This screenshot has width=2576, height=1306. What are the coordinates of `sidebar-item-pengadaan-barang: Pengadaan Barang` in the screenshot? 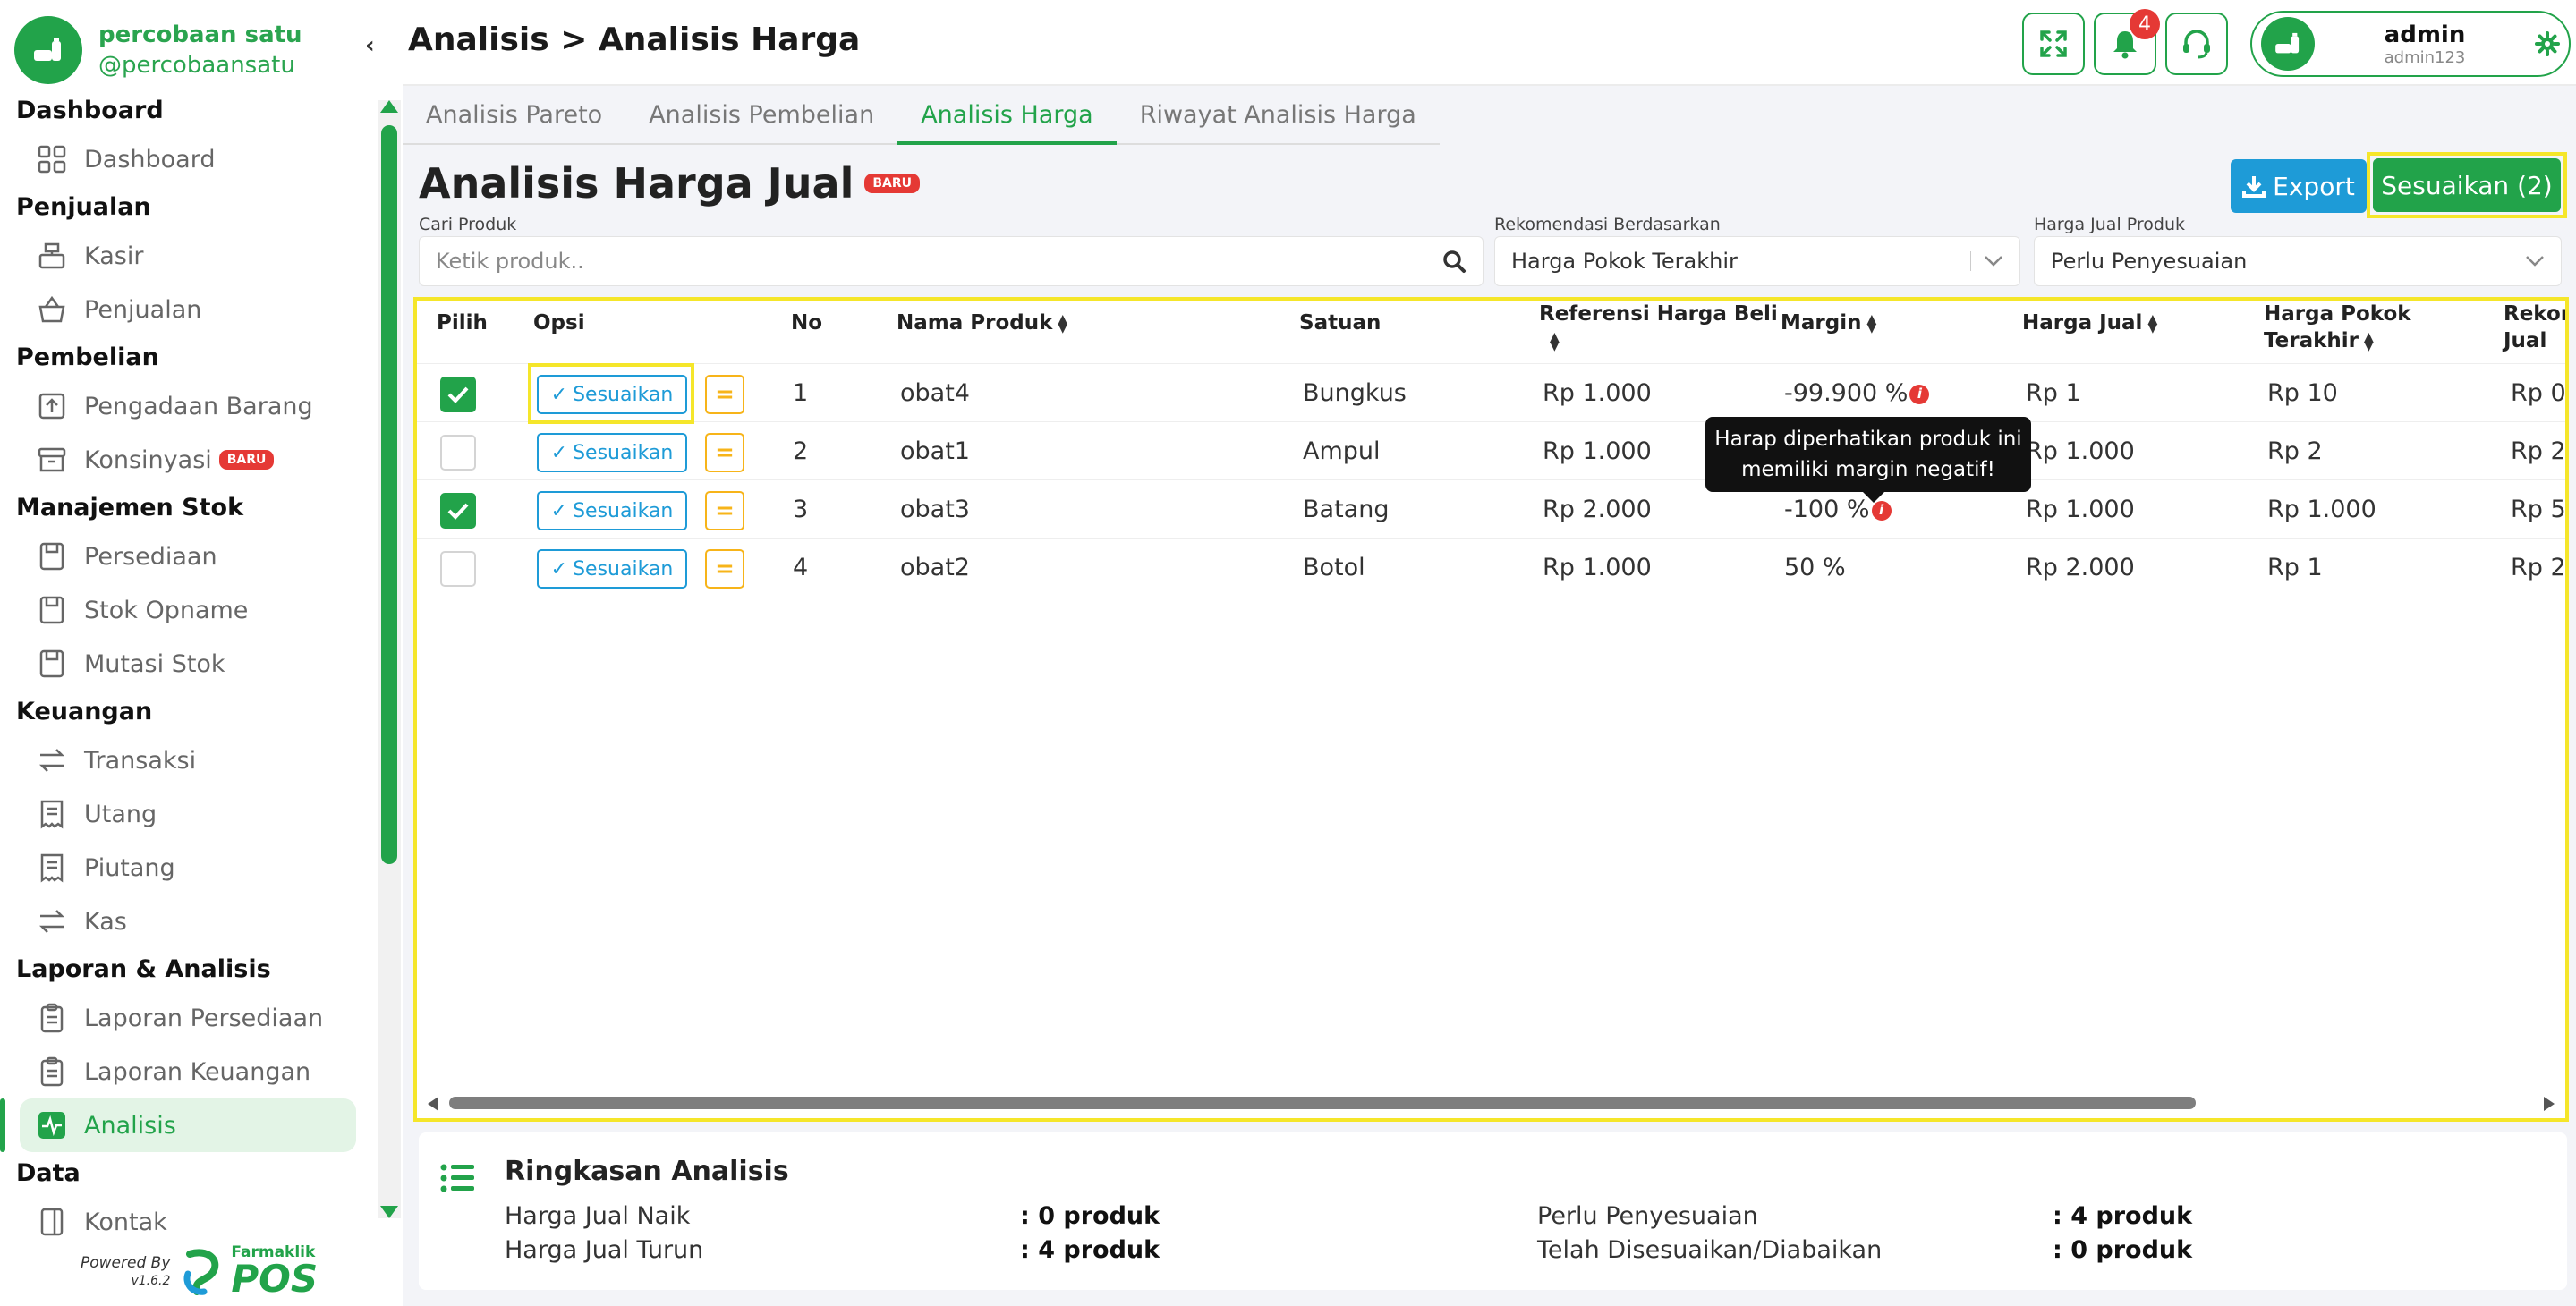 It's located at (188, 406).